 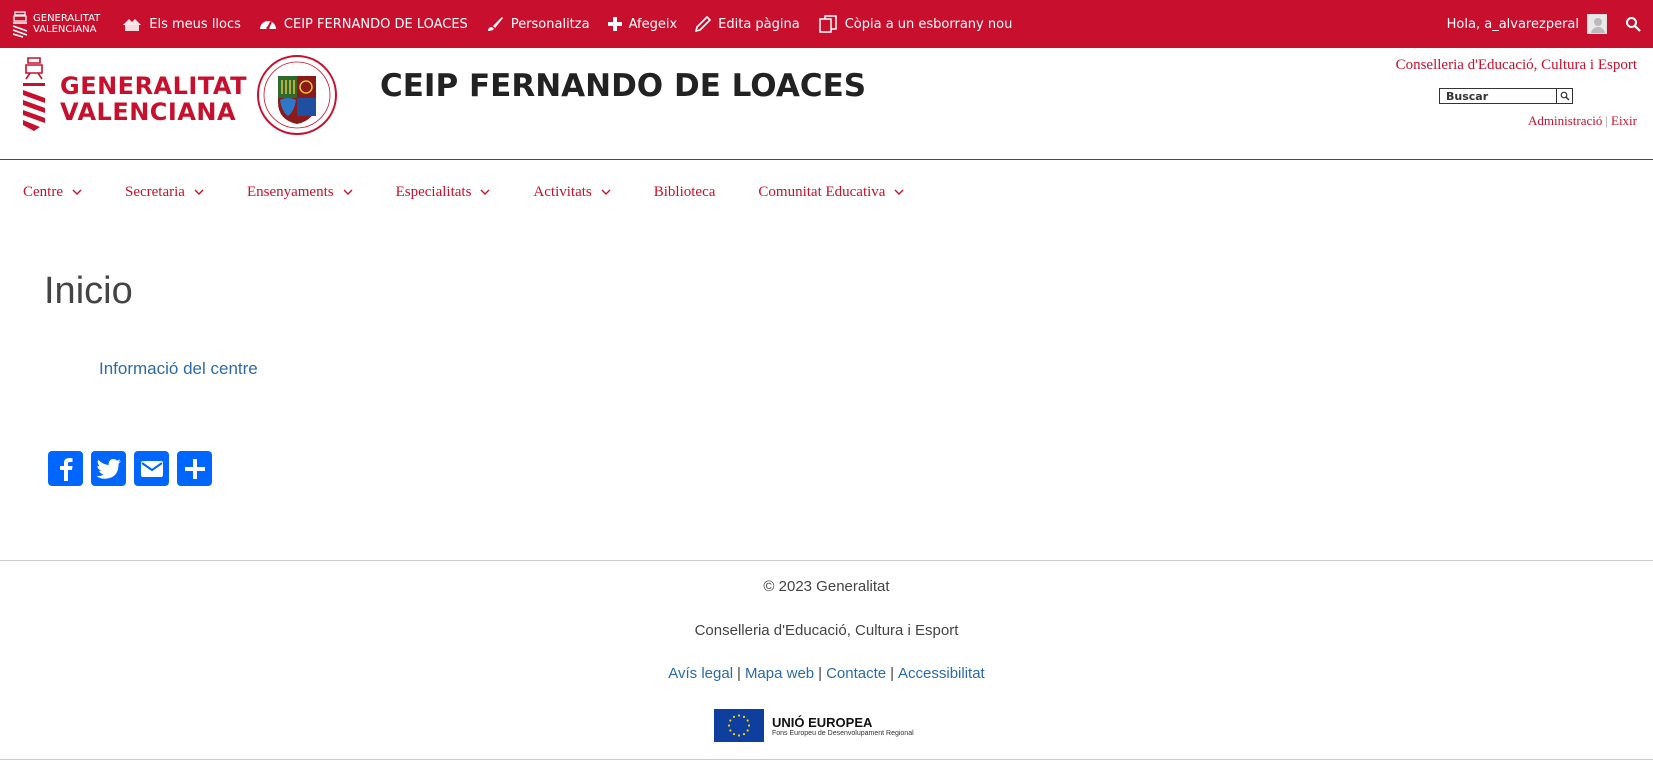 I want to click on admin-edit-page: Edita pàgina, so click(x=747, y=24).